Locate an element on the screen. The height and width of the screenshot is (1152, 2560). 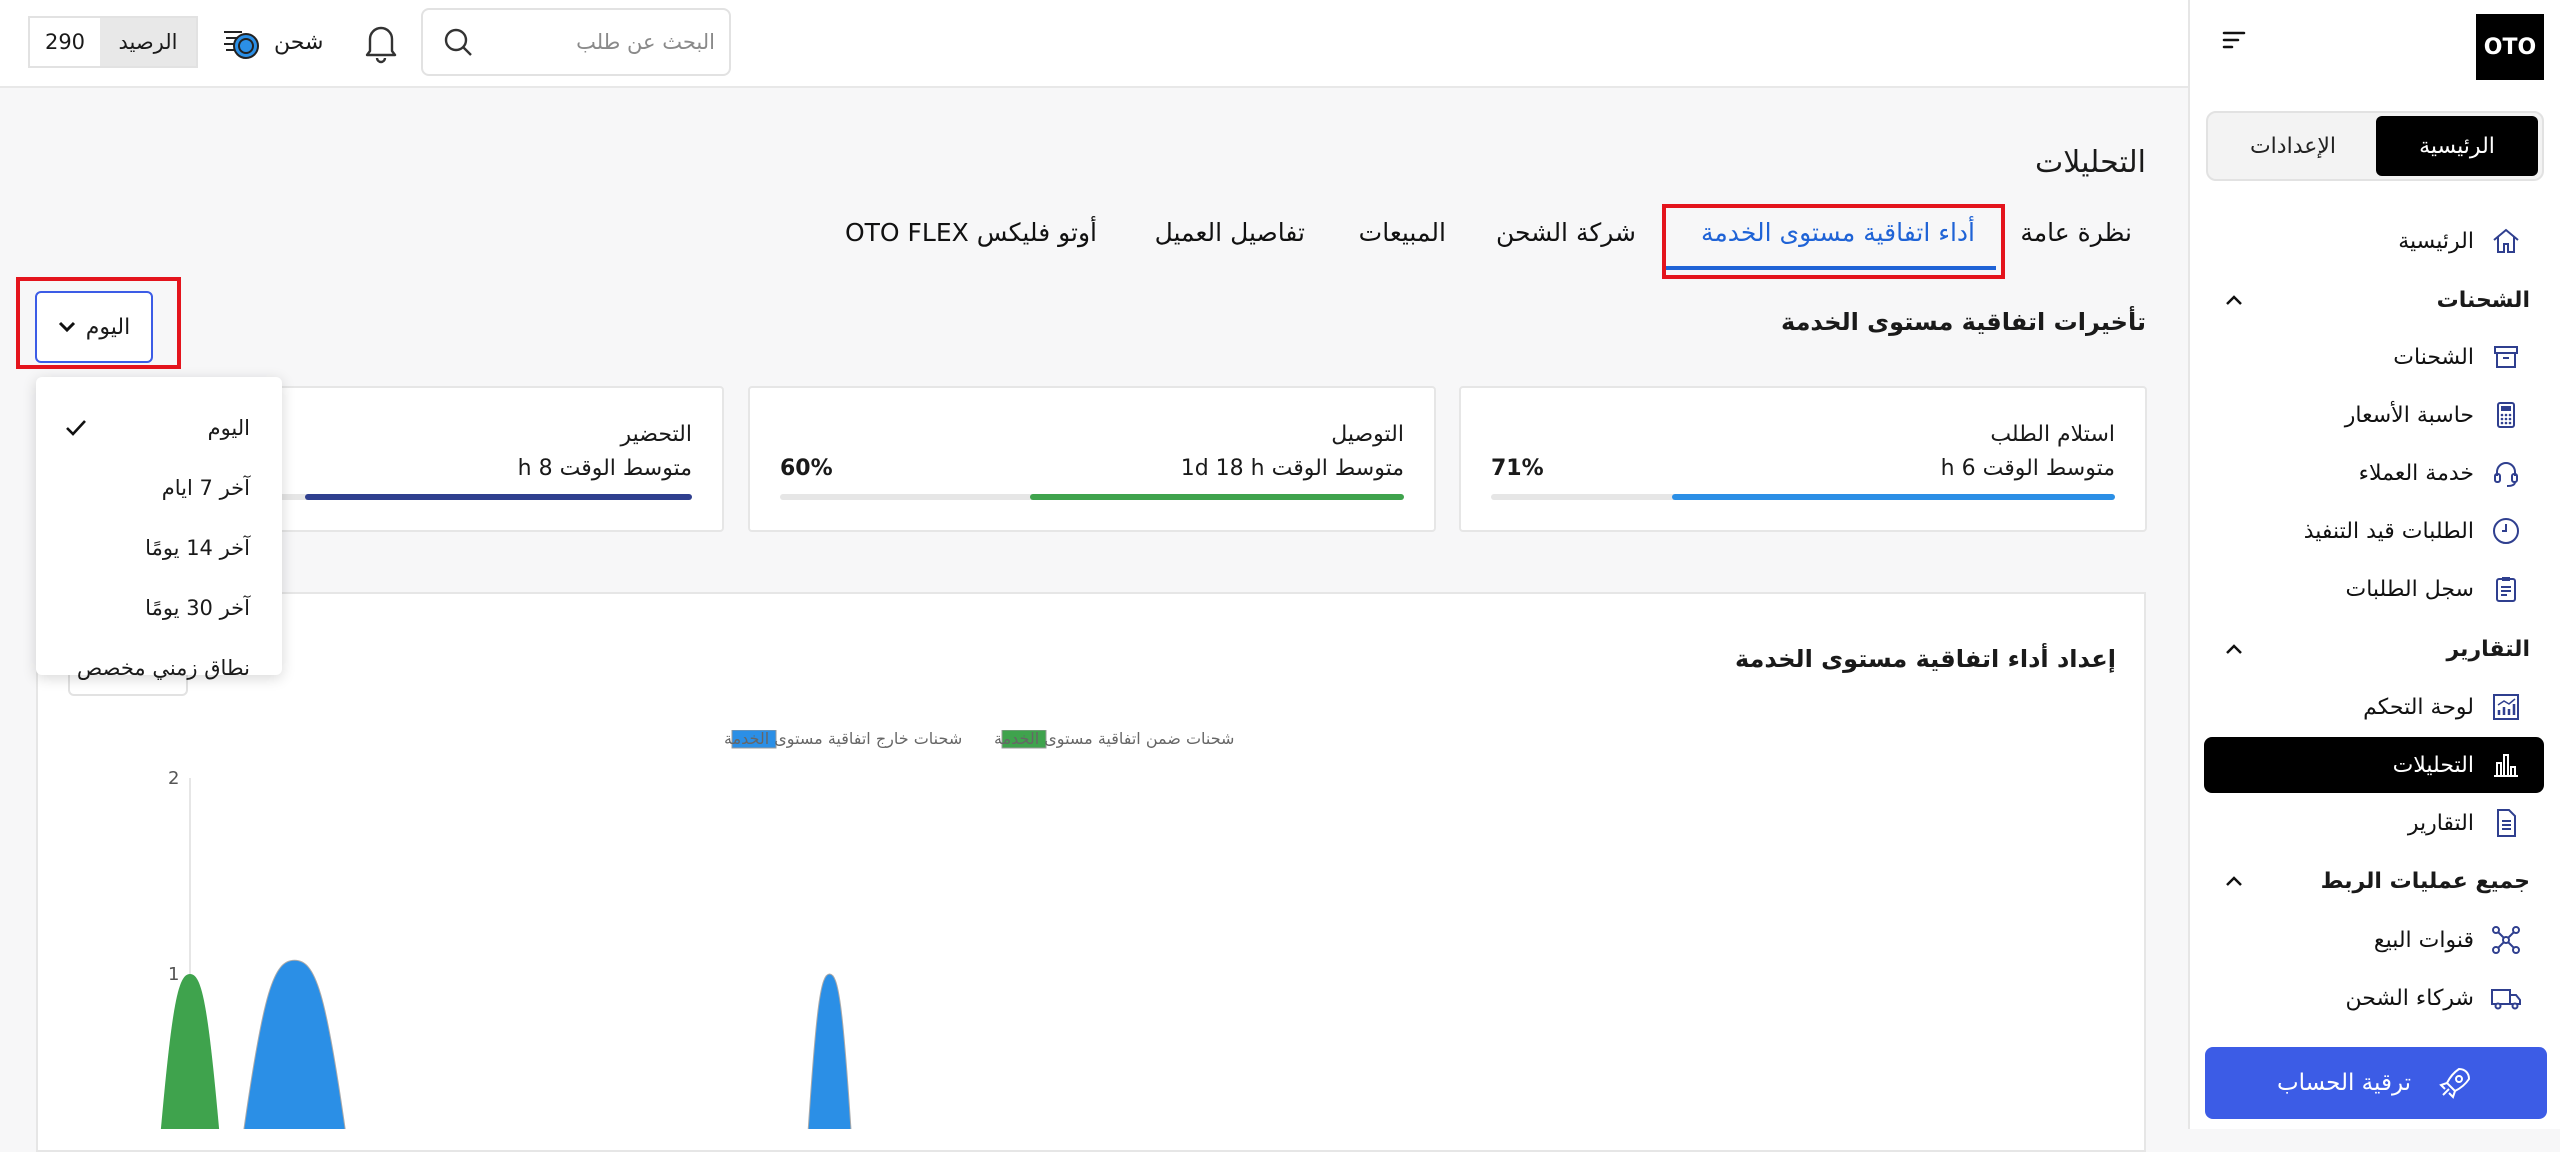
sidebar-item-sales-channels: قنوات البيع is located at coordinates (2374, 940).